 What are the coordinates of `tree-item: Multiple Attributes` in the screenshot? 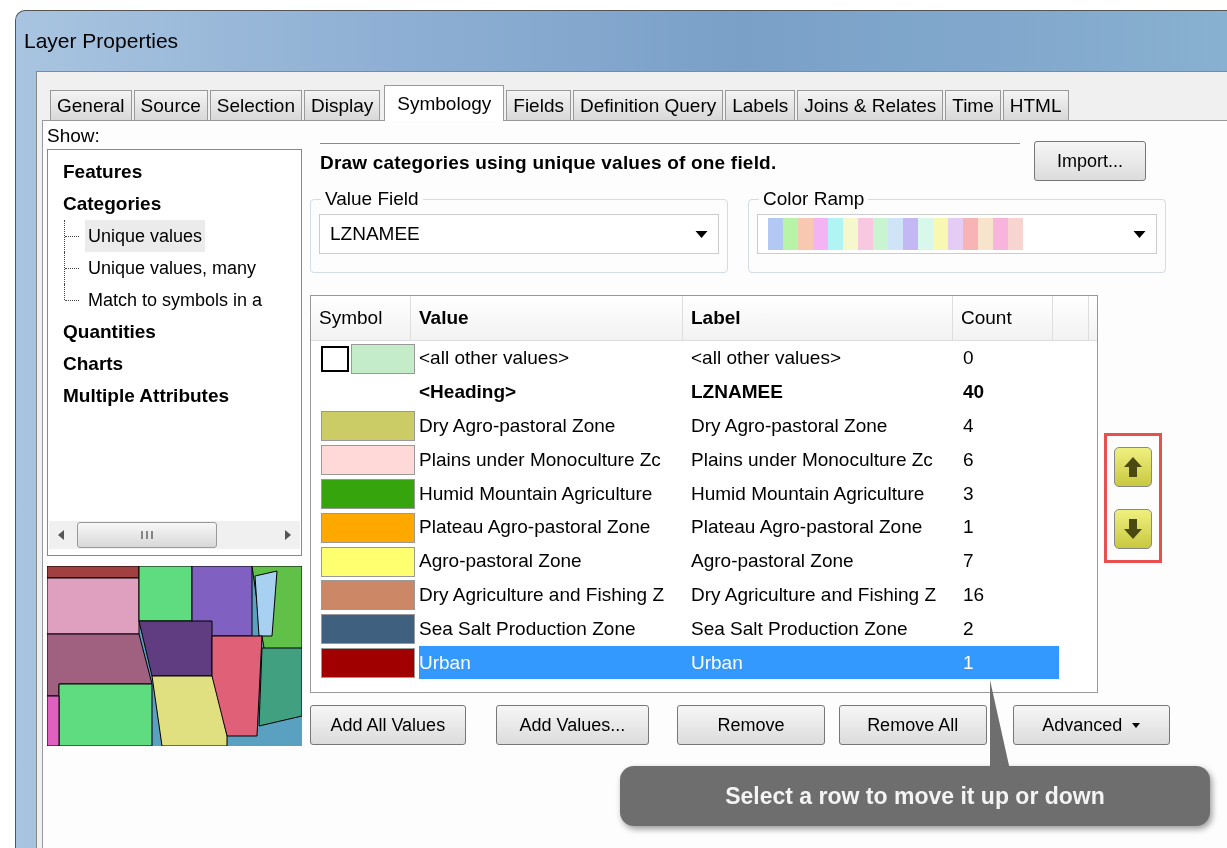 It's located at (146, 396).